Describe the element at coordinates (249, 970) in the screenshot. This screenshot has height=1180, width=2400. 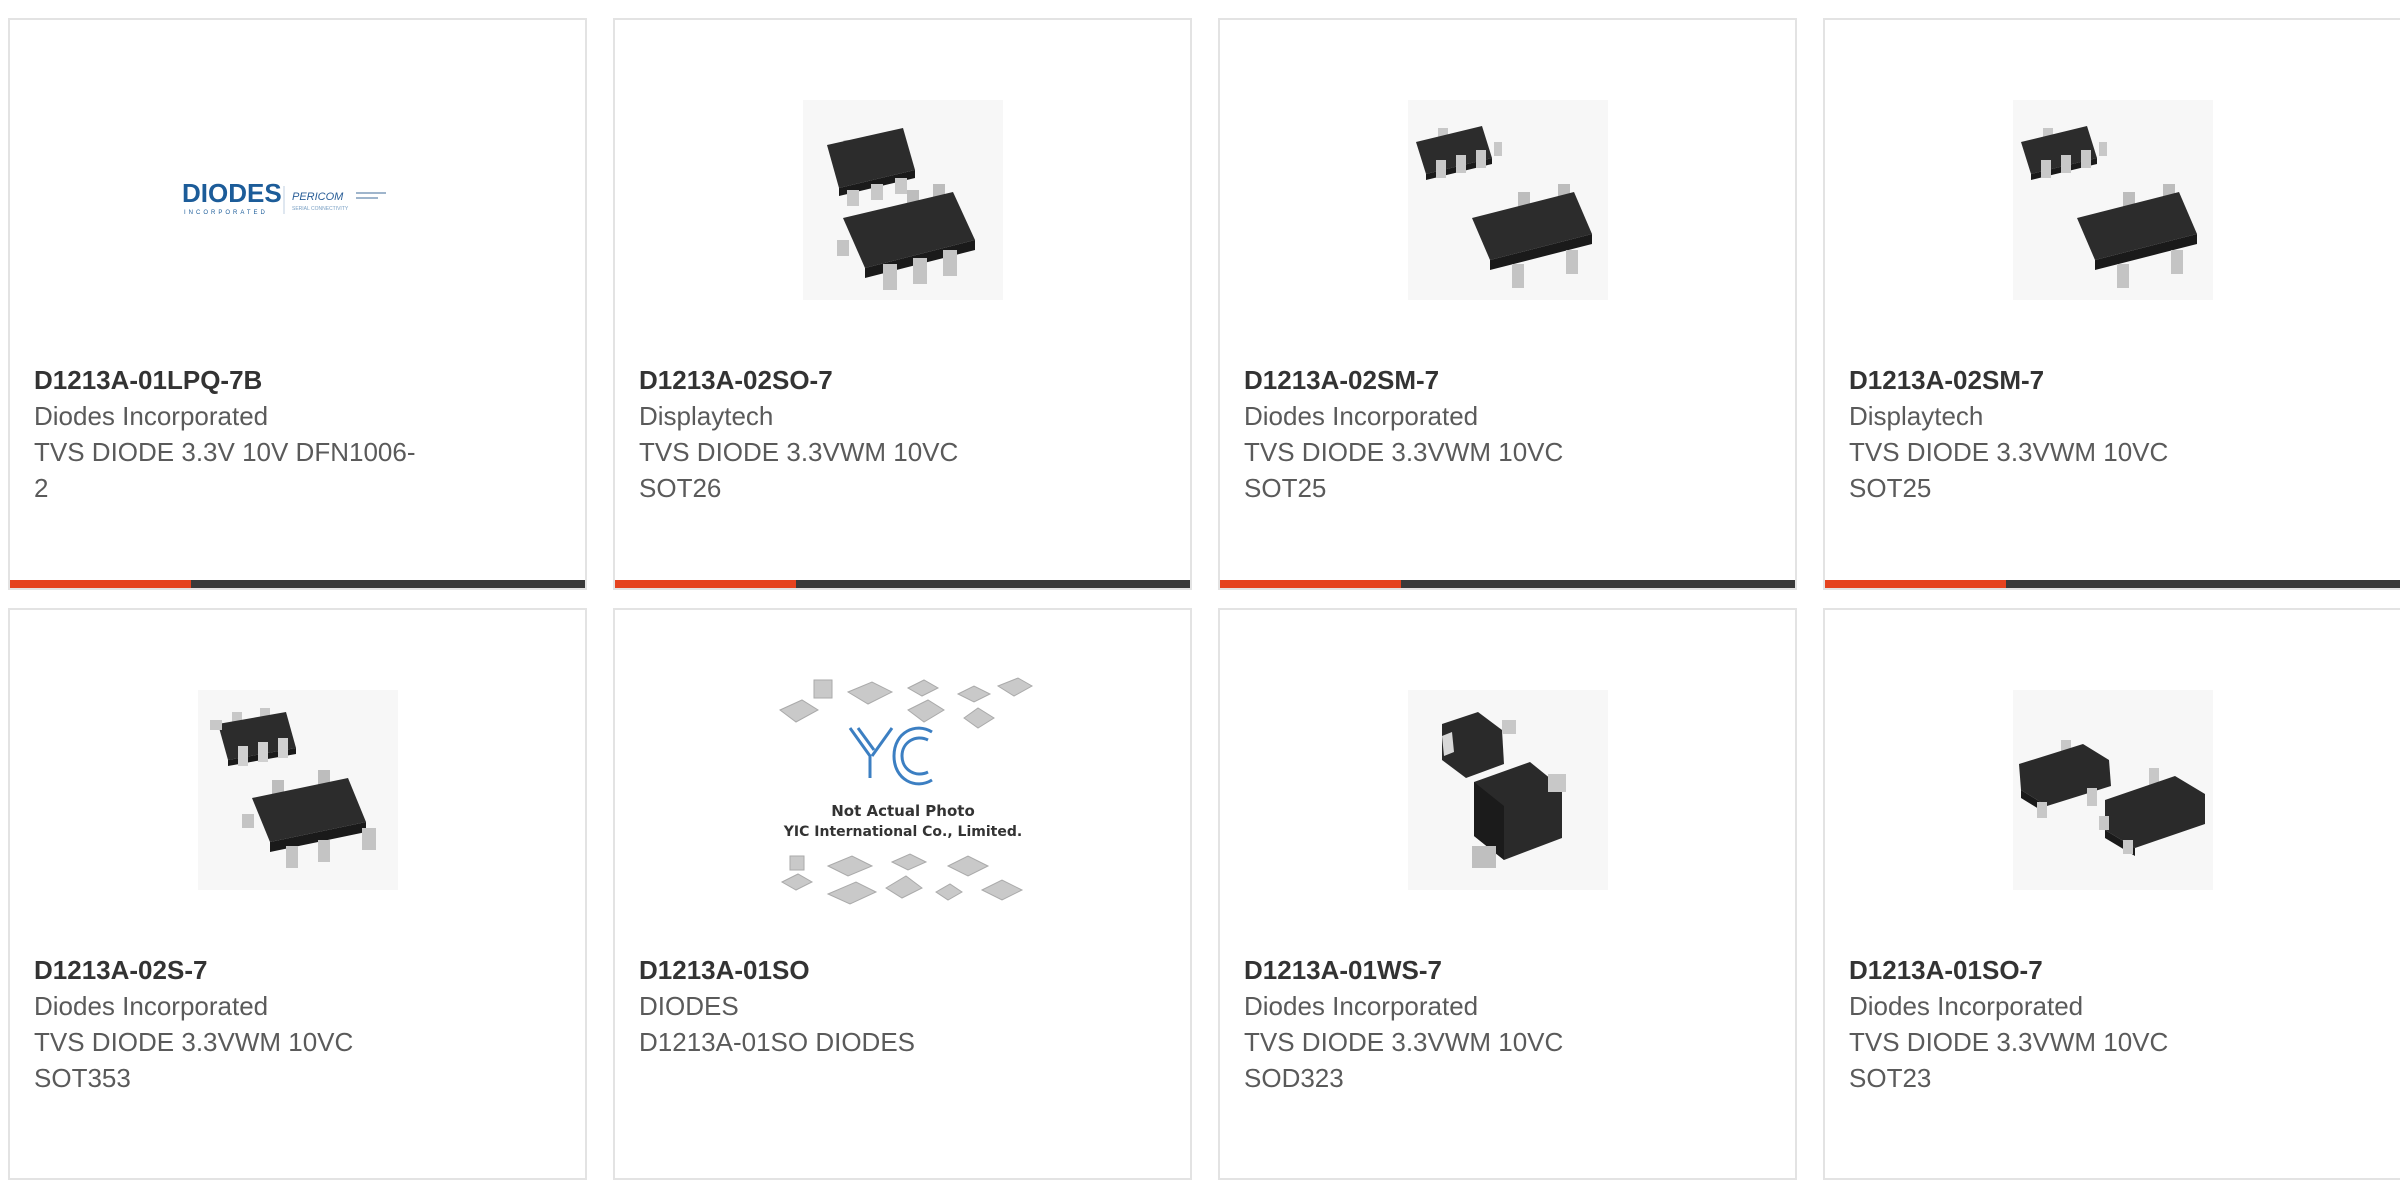
I see `part-number-link: D1213A-02S-7` at that location.